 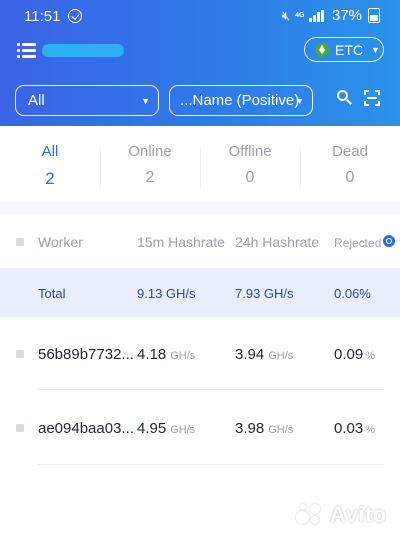 What do you see at coordinates (352, 293) in the screenshot?
I see `total-rejected: 0.06%` at bounding box center [352, 293].